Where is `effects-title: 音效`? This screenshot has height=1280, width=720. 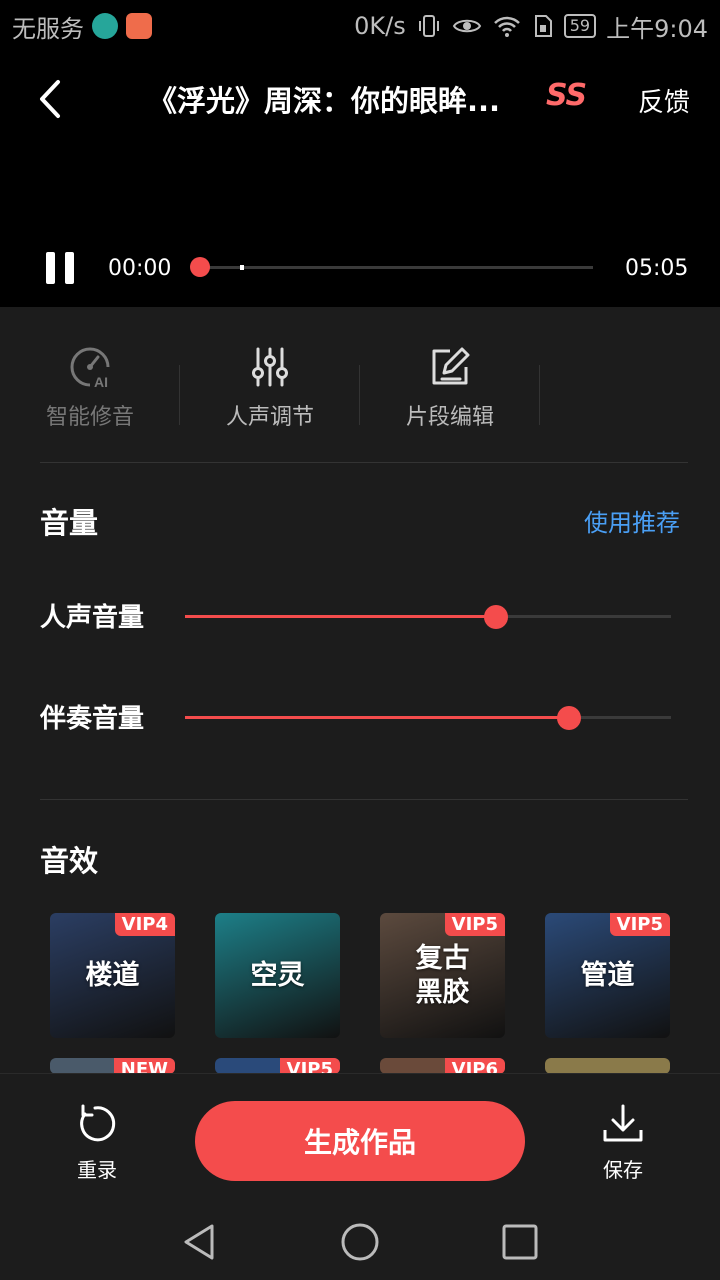
effects-title: 音效 is located at coordinates (69, 861).